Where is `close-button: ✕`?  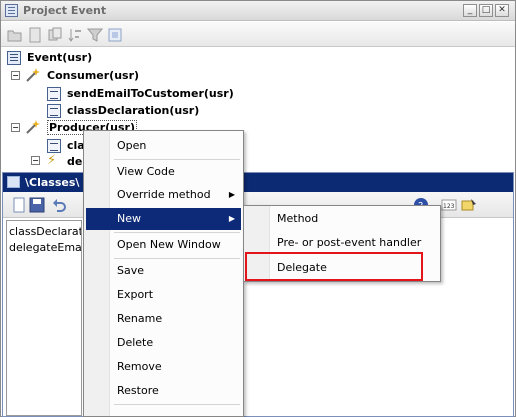 close-button: ✕ is located at coordinates (502, 10).